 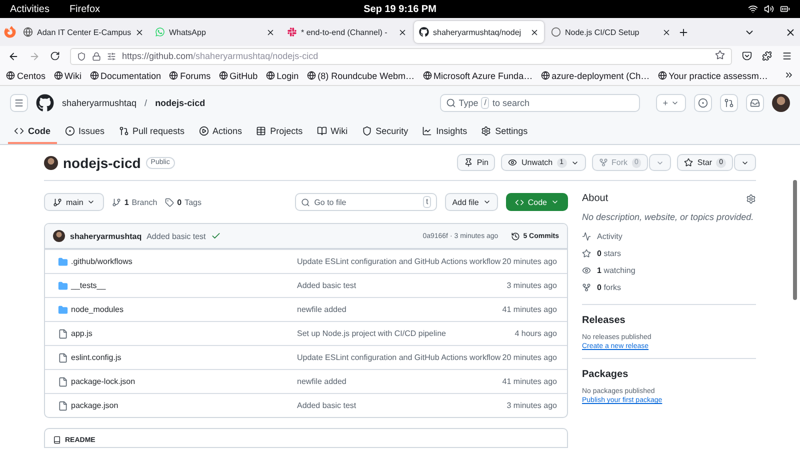 What do you see at coordinates (406, 333) in the screenshot?
I see `commit-message: Set up Node.js project with CI/CD pipeline` at bounding box center [406, 333].